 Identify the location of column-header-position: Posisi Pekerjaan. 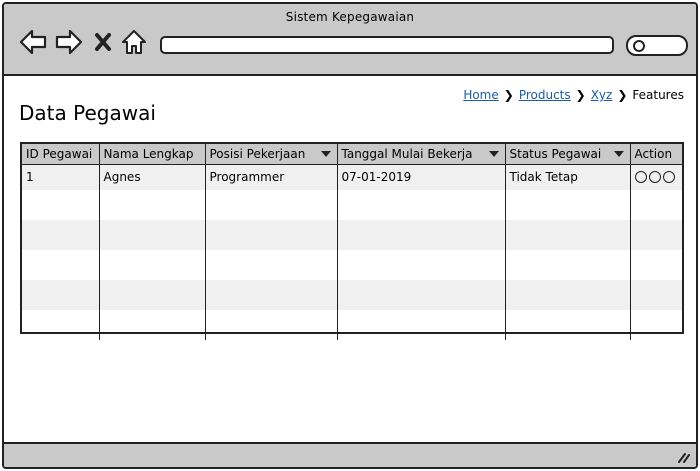
(271, 154).